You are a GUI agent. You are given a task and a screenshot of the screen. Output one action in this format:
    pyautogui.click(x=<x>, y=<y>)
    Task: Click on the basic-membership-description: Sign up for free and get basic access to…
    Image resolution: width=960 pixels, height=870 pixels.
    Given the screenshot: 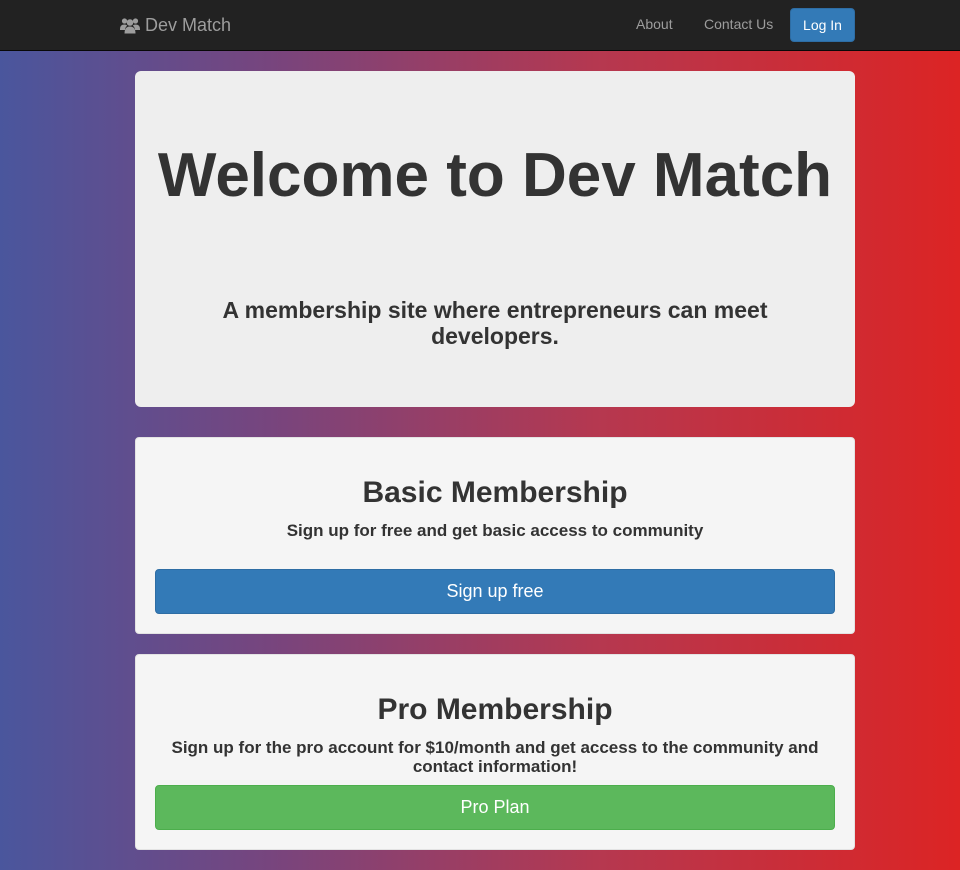 What is the action you would take?
    pyautogui.click(x=495, y=530)
    